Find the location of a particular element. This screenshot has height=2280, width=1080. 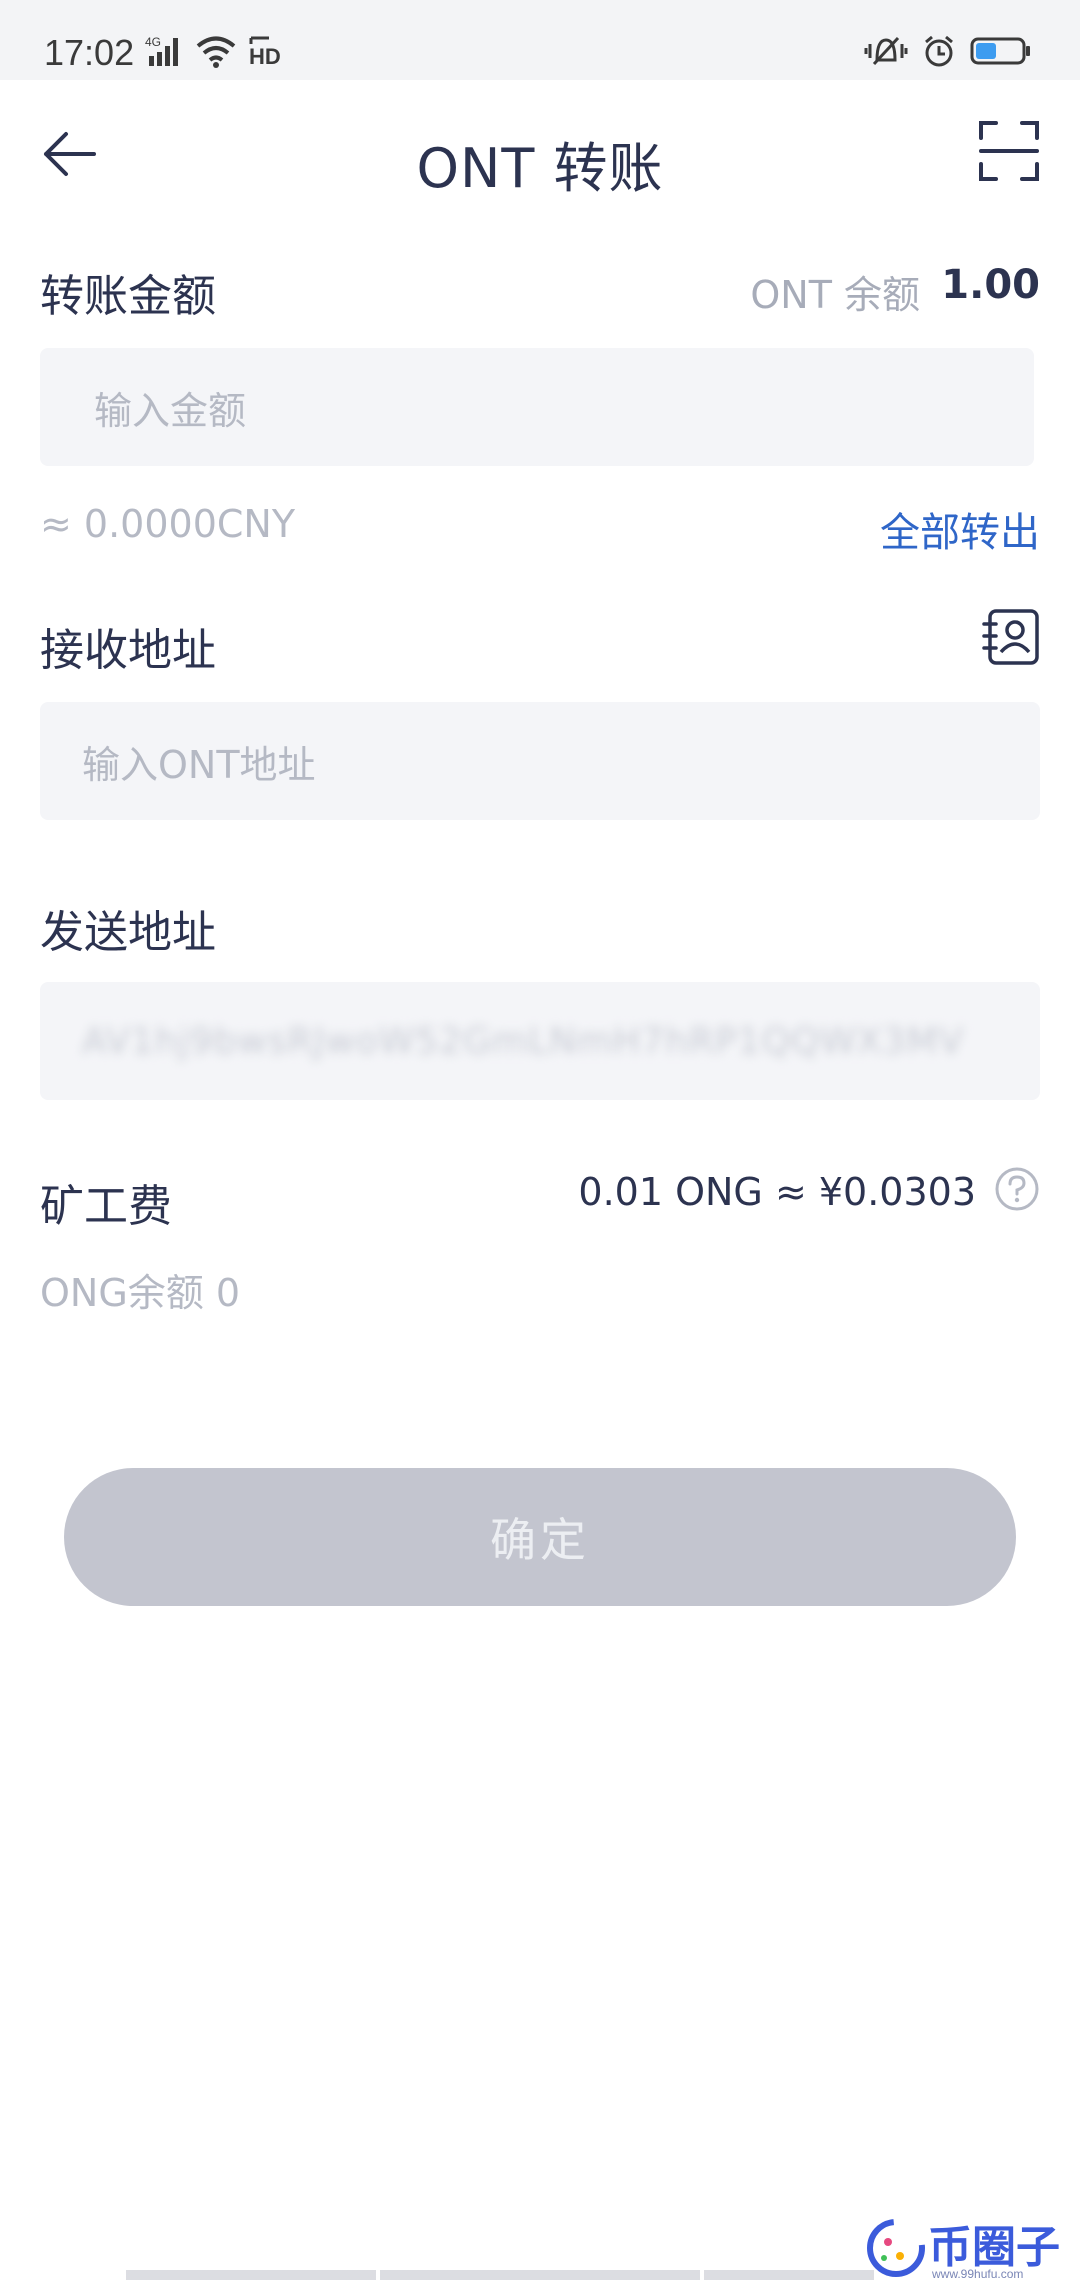

question-circle-icon is located at coordinates (1017, 1189).